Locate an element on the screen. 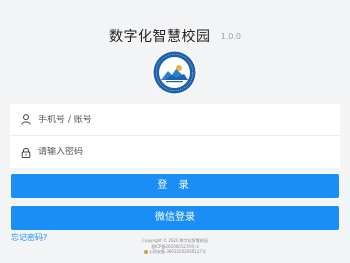 The height and width of the screenshot is (263, 350). wechat-login-button: 微信登录 is located at coordinates (175, 218).